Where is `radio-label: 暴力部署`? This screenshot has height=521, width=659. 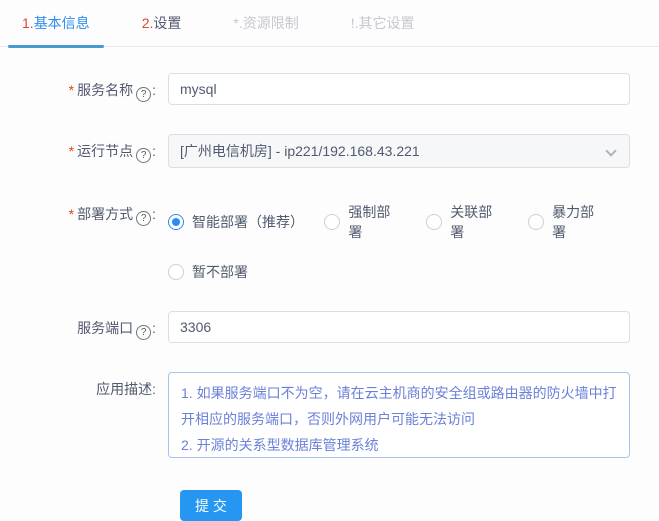 radio-label: 暴力部署 is located at coordinates (573, 222).